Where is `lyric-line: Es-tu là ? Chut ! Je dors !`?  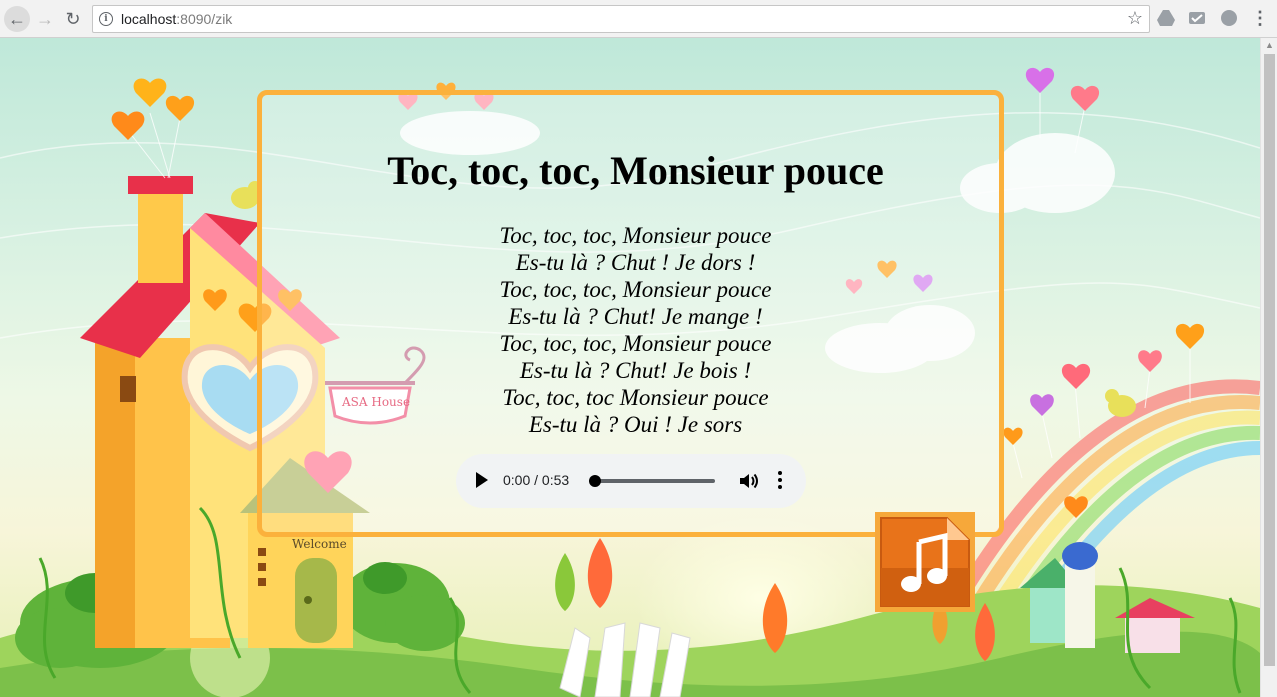
lyric-line: Es-tu là ? Chut ! Je dors ! is located at coordinates (635, 262).